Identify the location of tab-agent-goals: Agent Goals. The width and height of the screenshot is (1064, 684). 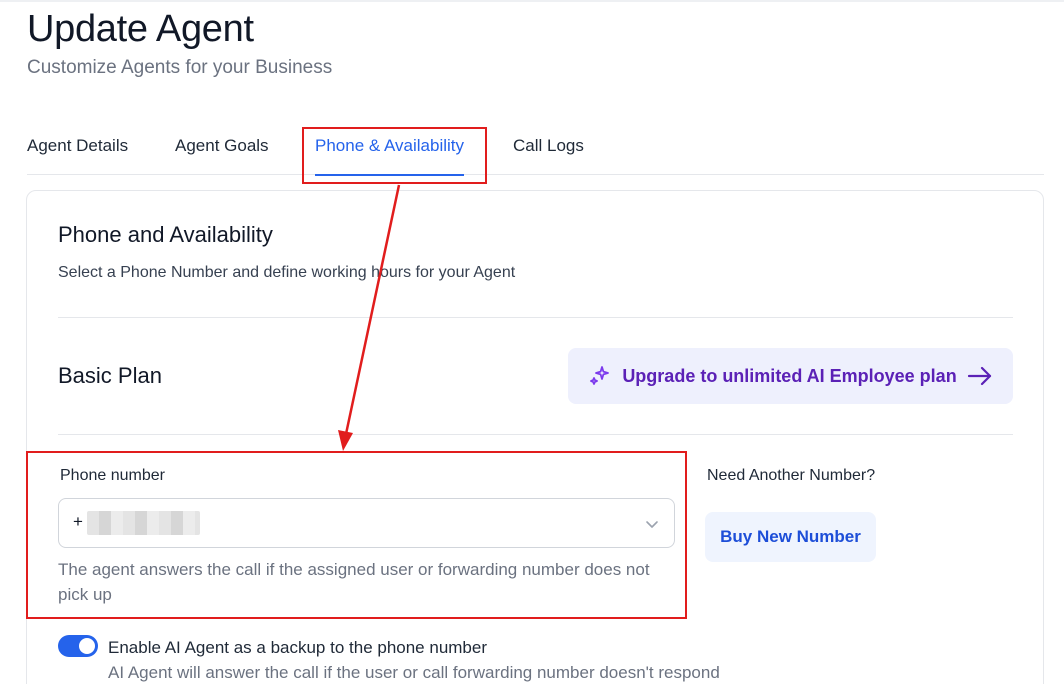
(222, 155).